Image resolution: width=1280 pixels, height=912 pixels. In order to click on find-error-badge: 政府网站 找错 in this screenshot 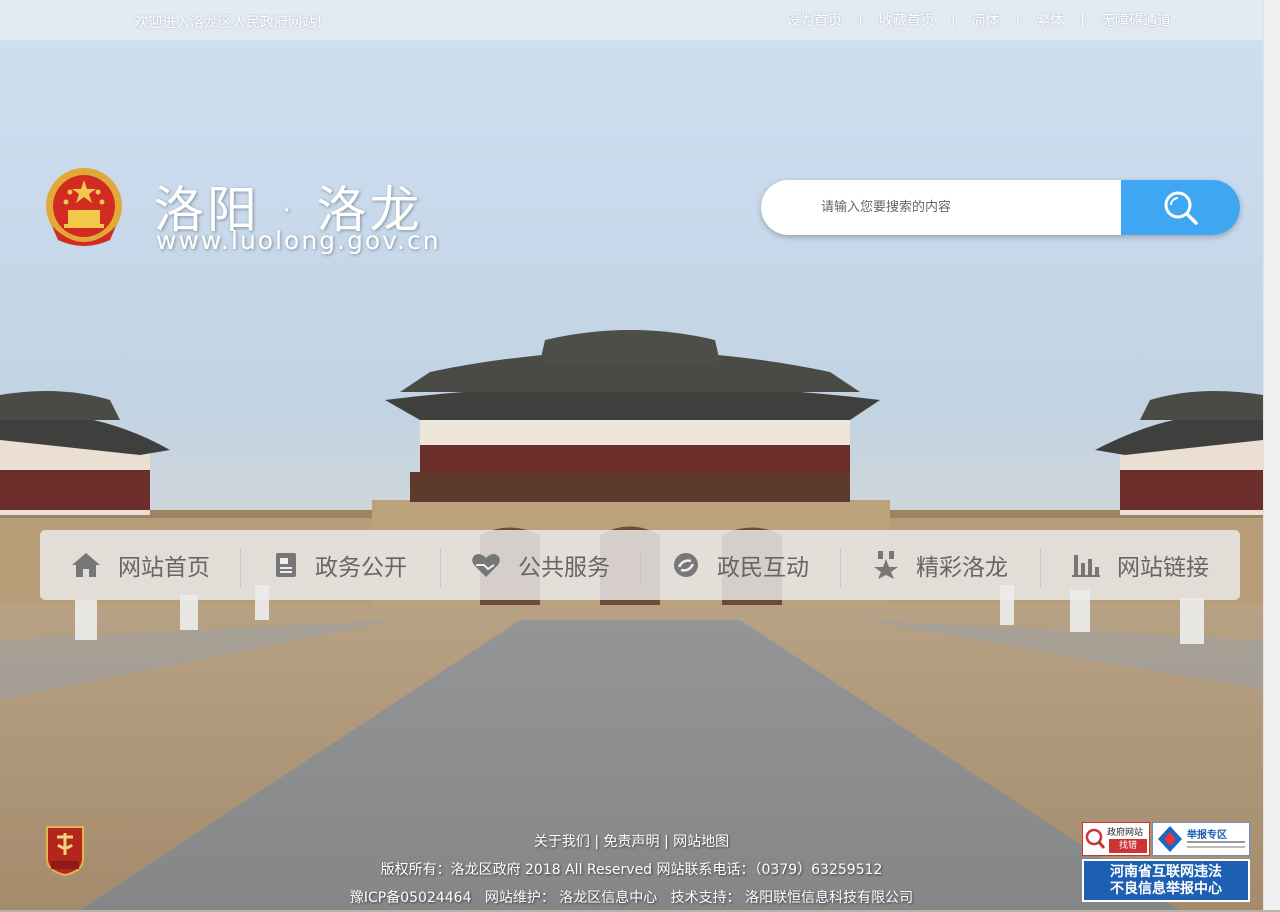, I will do `click(1116, 839)`.